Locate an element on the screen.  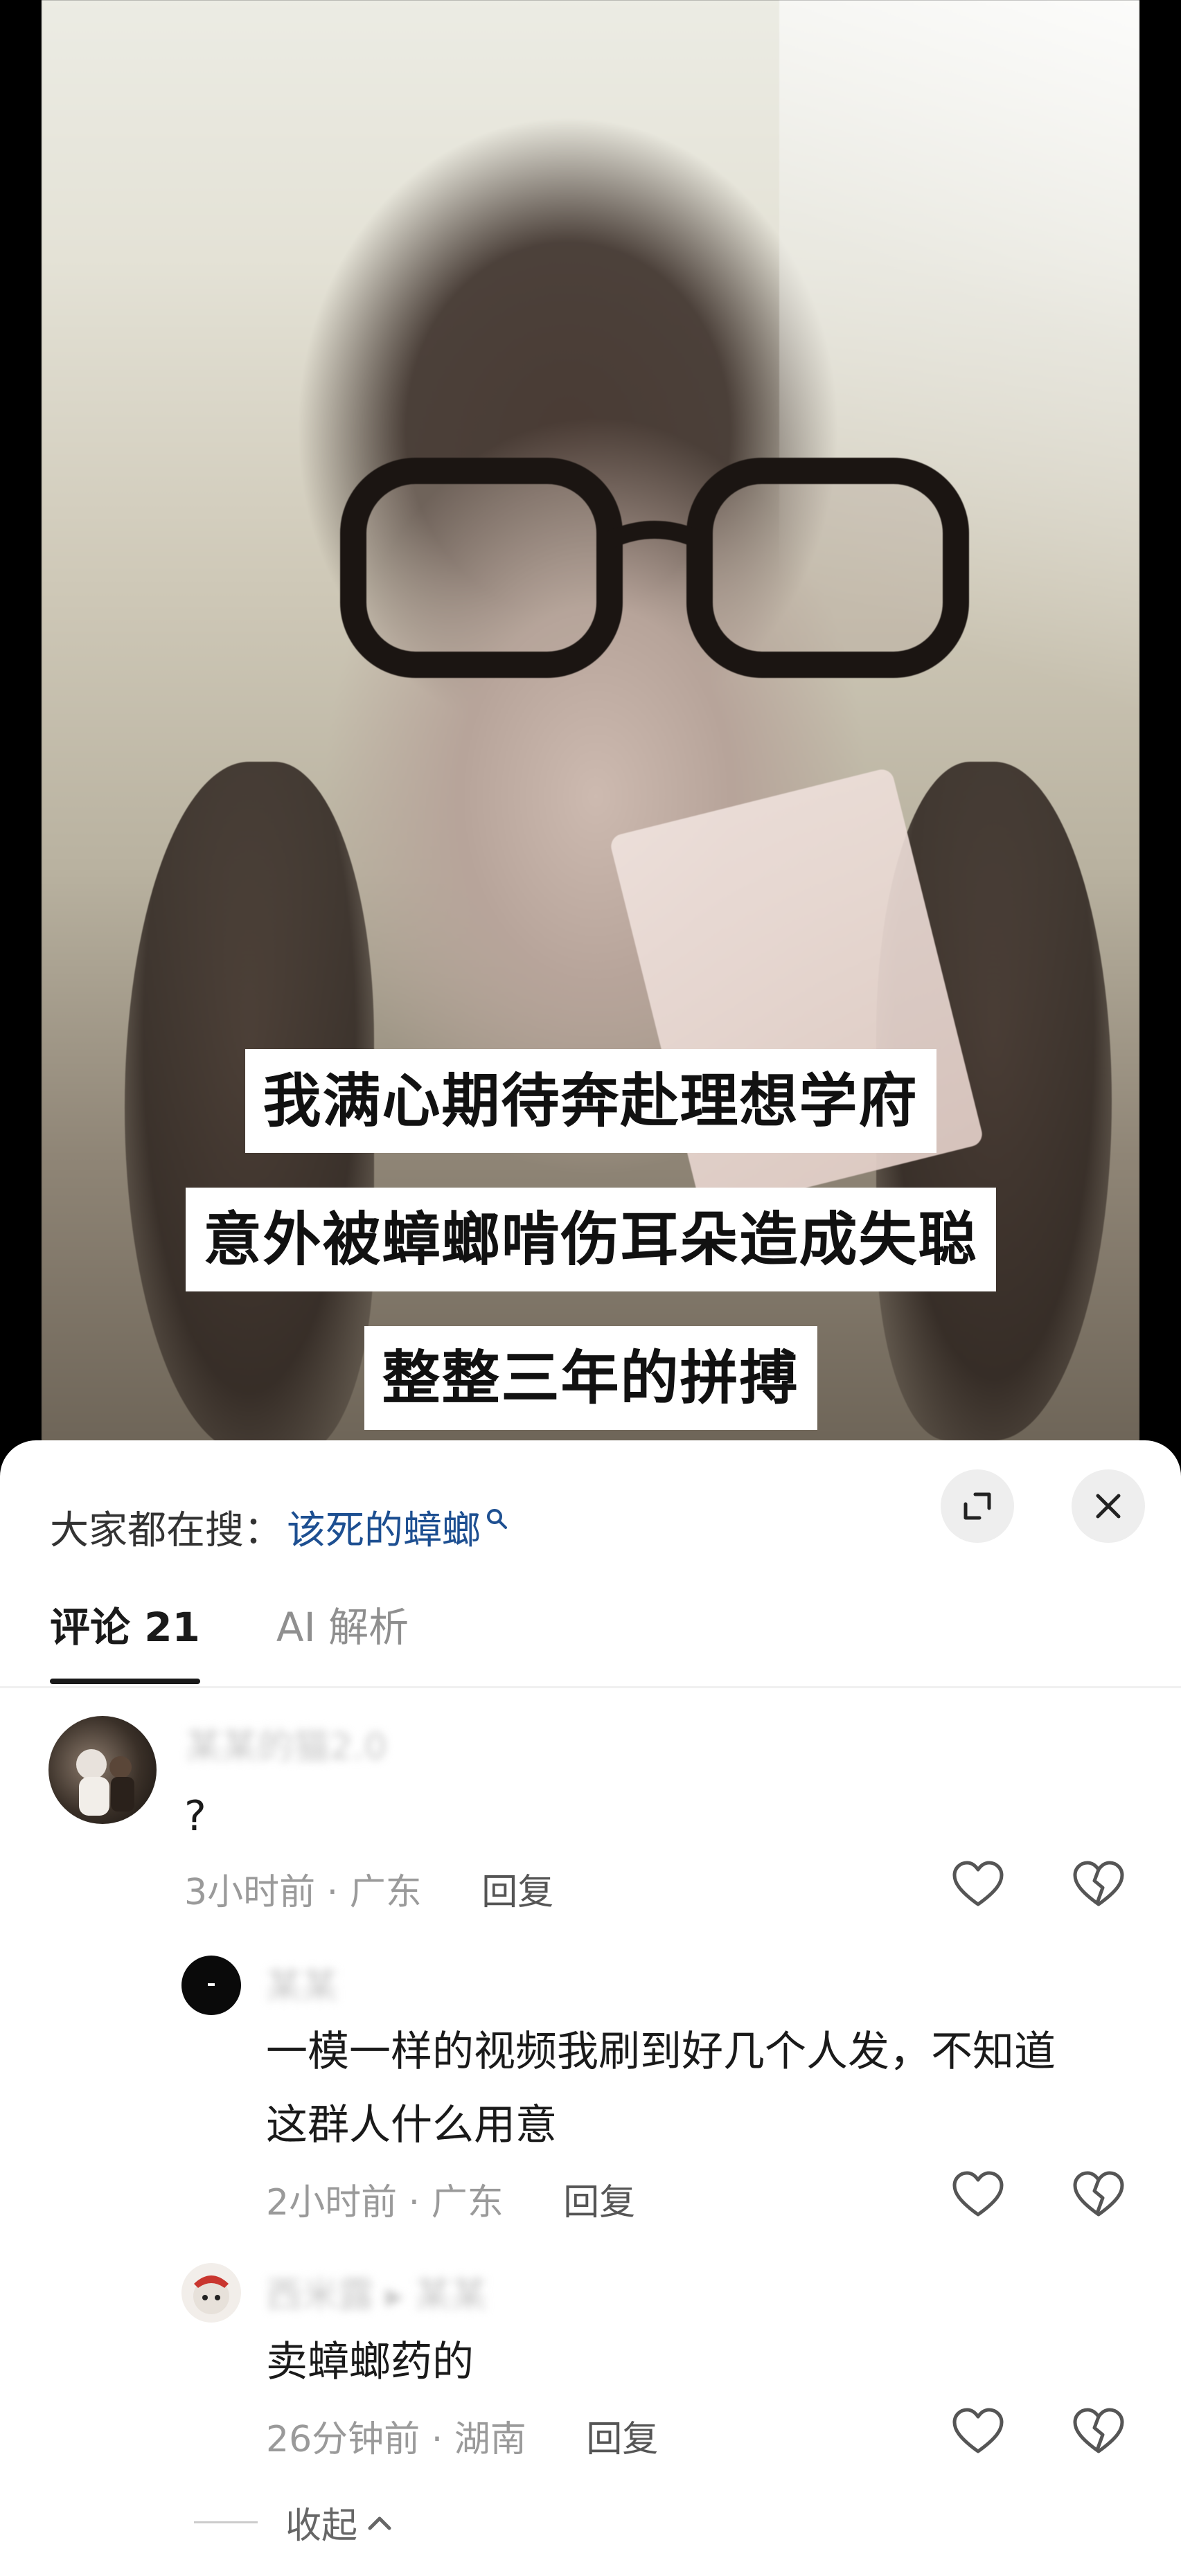
comment-text: 这群人什么用意 is located at coordinates (411, 2125).